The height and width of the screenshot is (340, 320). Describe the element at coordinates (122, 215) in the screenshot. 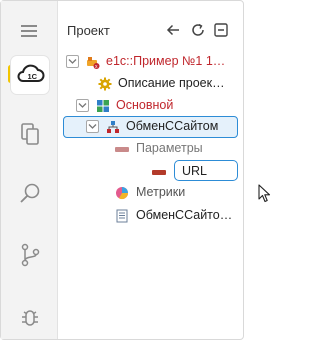

I see `module-file-icon` at that location.